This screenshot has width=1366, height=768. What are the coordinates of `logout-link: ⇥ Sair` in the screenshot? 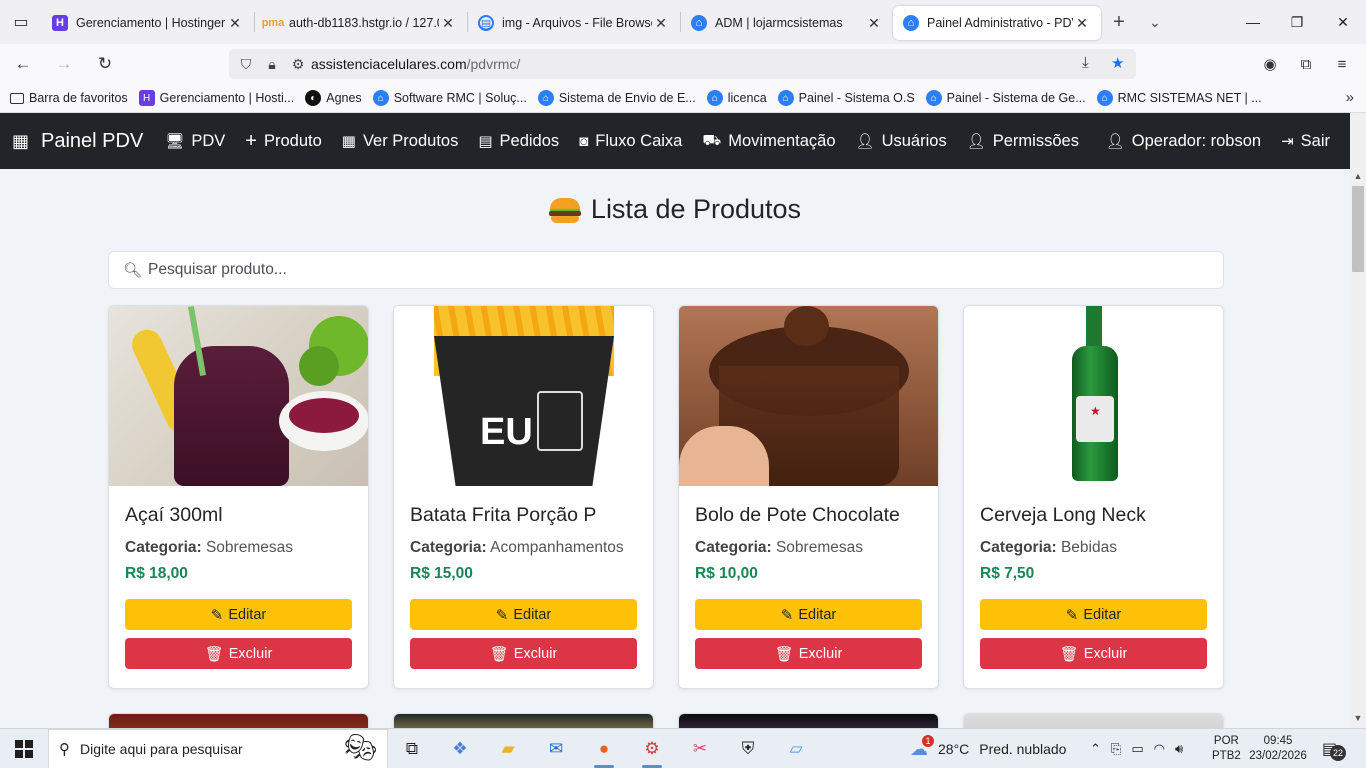 It's located at (1305, 141).